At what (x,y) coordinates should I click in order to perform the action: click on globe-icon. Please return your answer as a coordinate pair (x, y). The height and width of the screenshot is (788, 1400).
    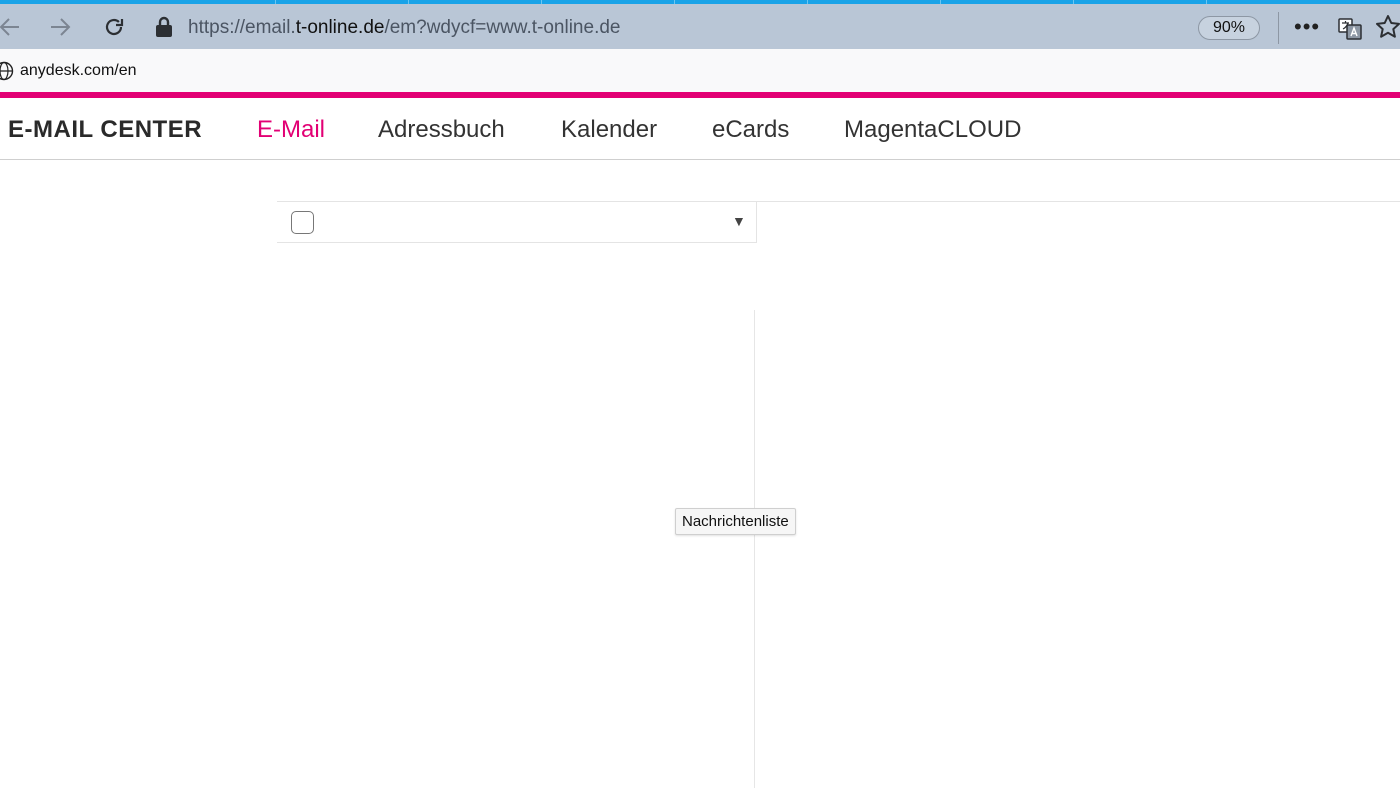
    Looking at the image, I should click on (7, 71).